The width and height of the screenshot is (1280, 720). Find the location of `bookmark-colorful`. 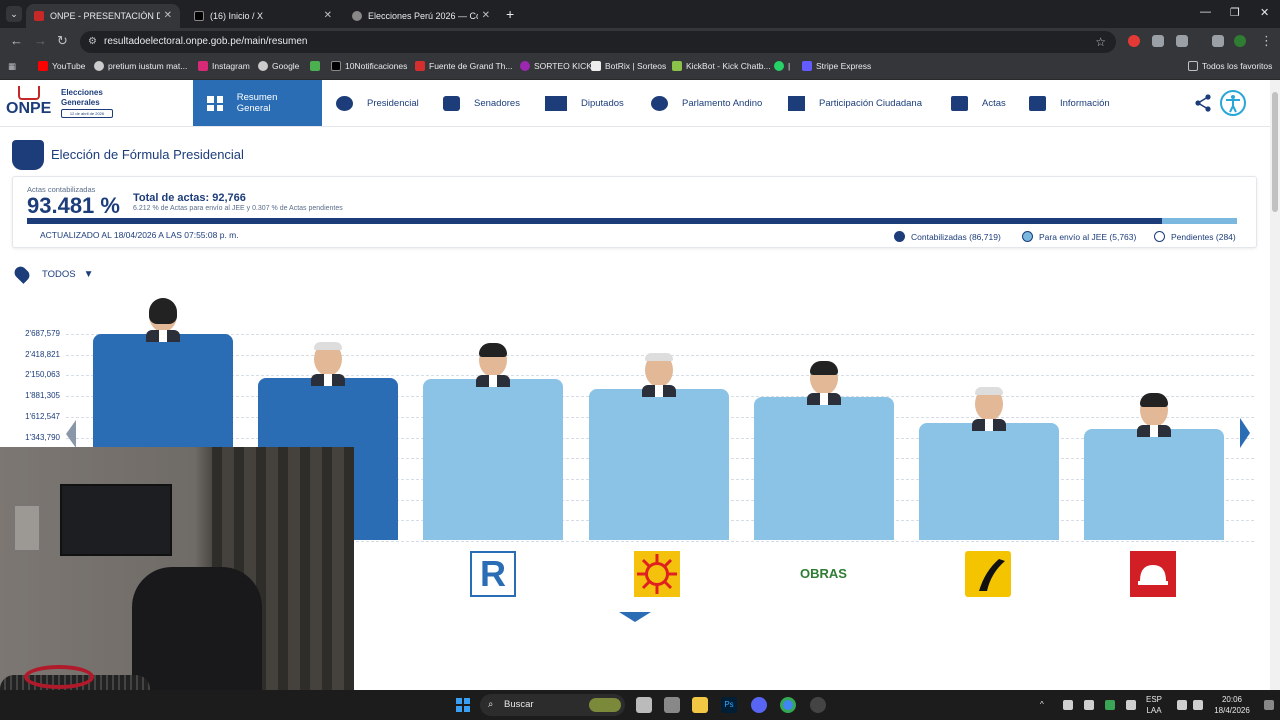

bookmark-colorful is located at coordinates (317, 66).